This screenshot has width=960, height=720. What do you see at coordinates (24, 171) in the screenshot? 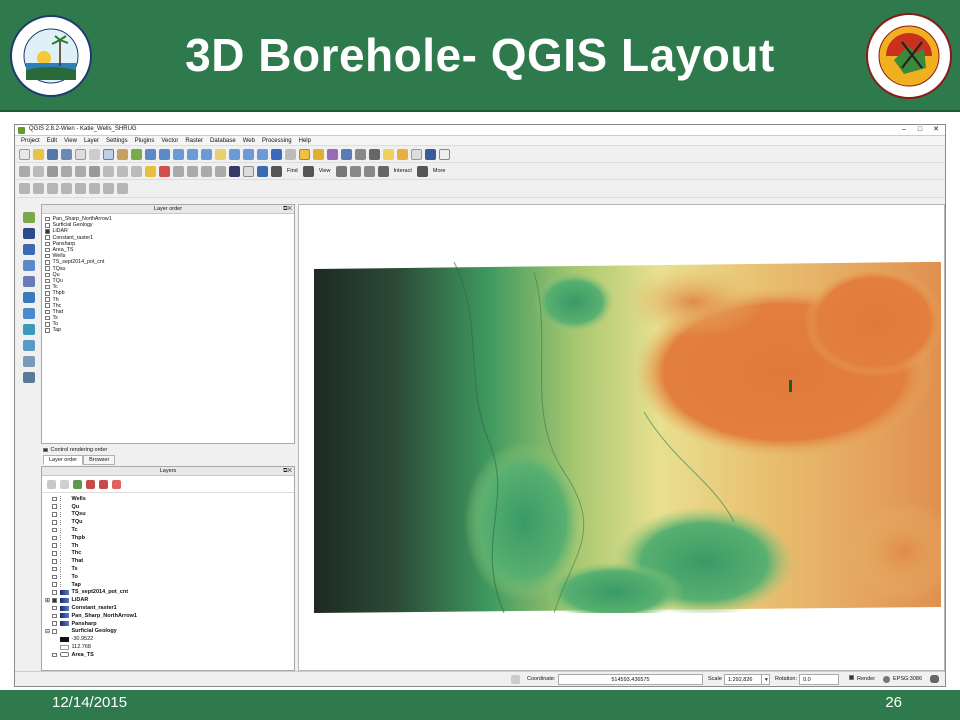
I see `edit-pencil-icon` at bounding box center [24, 171].